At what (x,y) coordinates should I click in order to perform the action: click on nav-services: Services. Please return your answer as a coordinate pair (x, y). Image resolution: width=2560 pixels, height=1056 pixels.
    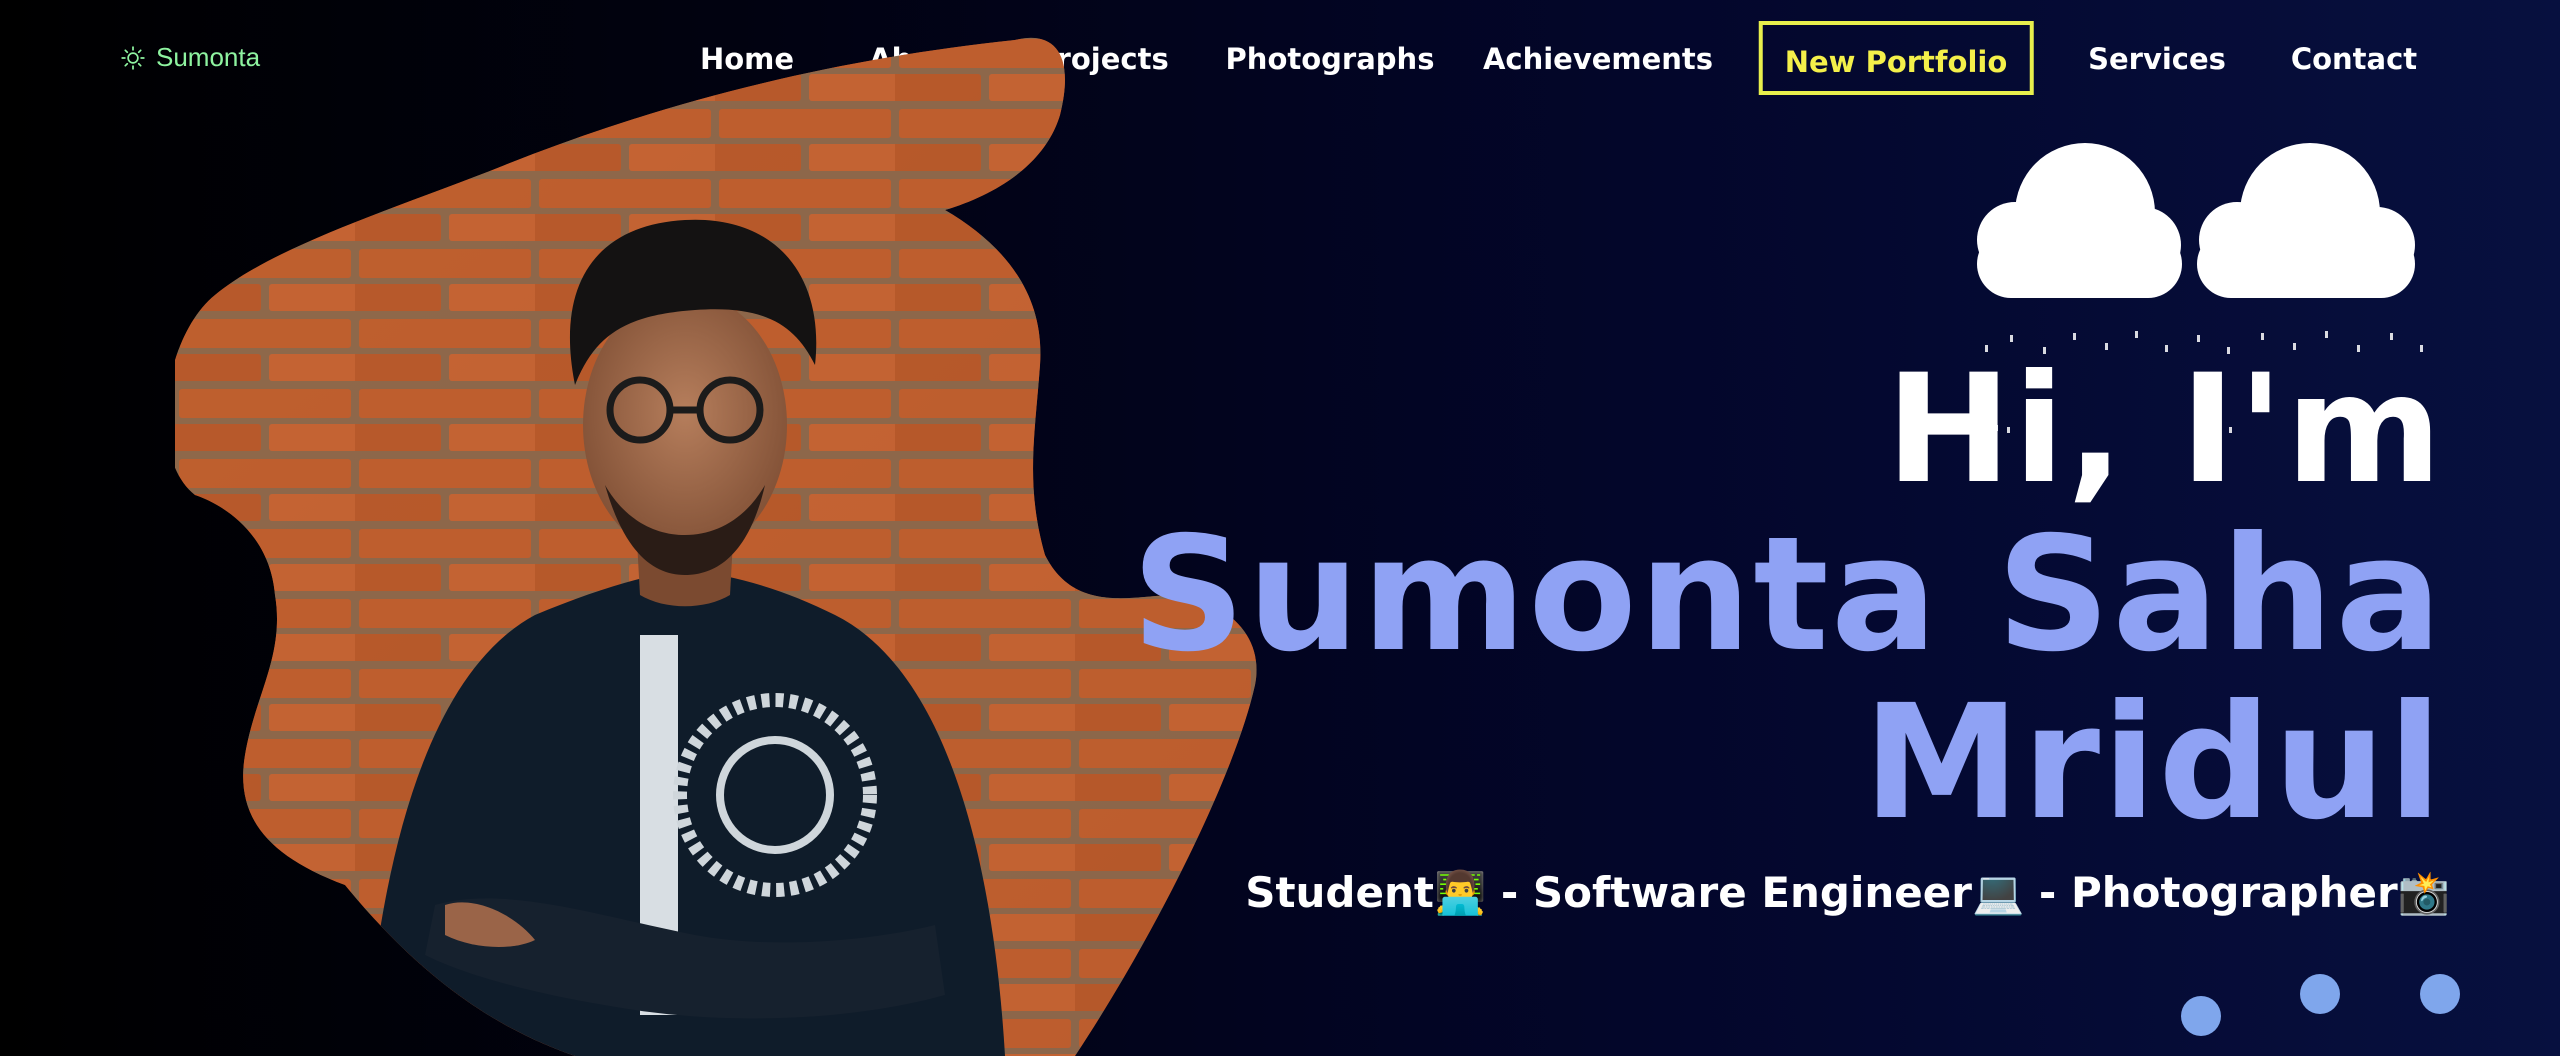
    Looking at the image, I should click on (2157, 59).